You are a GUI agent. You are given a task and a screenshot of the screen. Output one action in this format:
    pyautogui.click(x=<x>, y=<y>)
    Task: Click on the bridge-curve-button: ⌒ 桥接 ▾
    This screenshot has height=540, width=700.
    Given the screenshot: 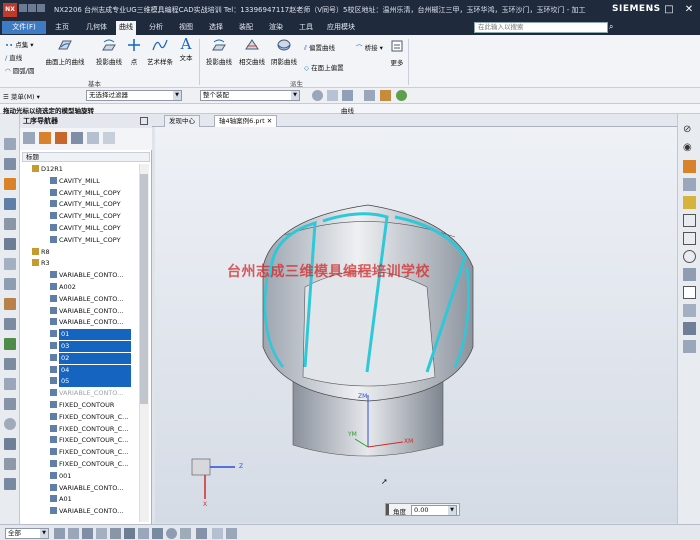 What is the action you would take?
    pyautogui.click(x=369, y=47)
    